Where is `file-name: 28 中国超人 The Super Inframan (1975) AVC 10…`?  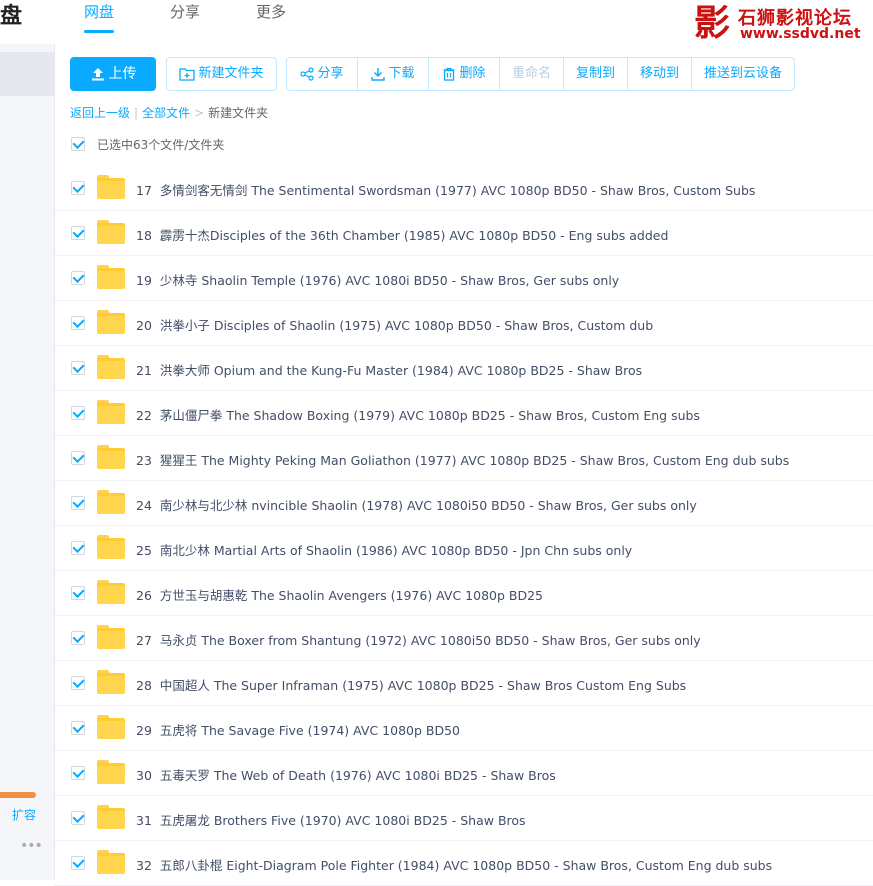
file-name: 28 中国超人 The Super Inframan (1975) AVC 10… is located at coordinates (411, 684).